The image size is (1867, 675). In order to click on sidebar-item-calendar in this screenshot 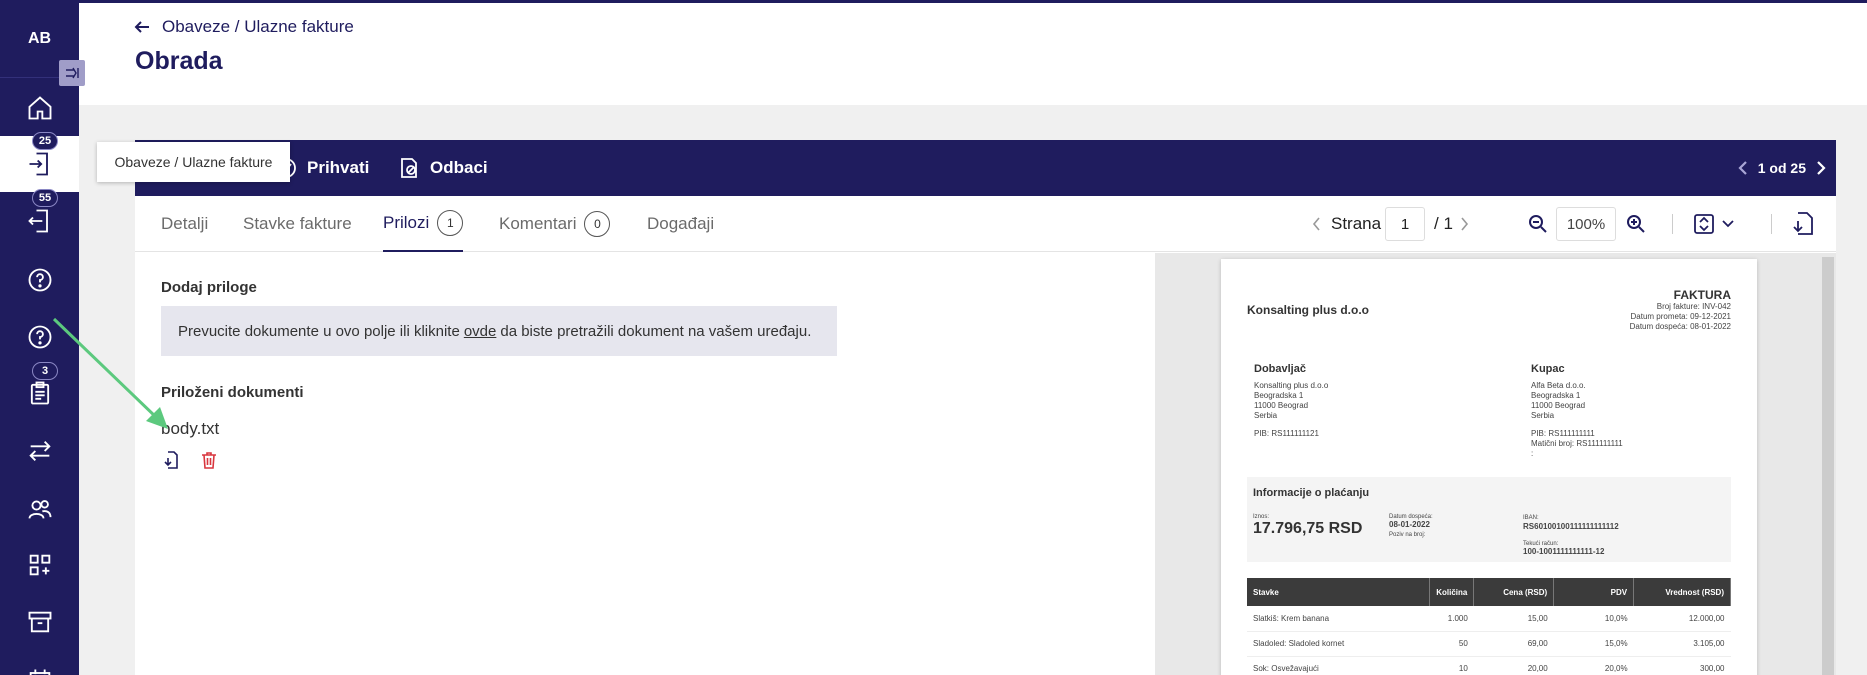, I will do `click(39, 663)`.